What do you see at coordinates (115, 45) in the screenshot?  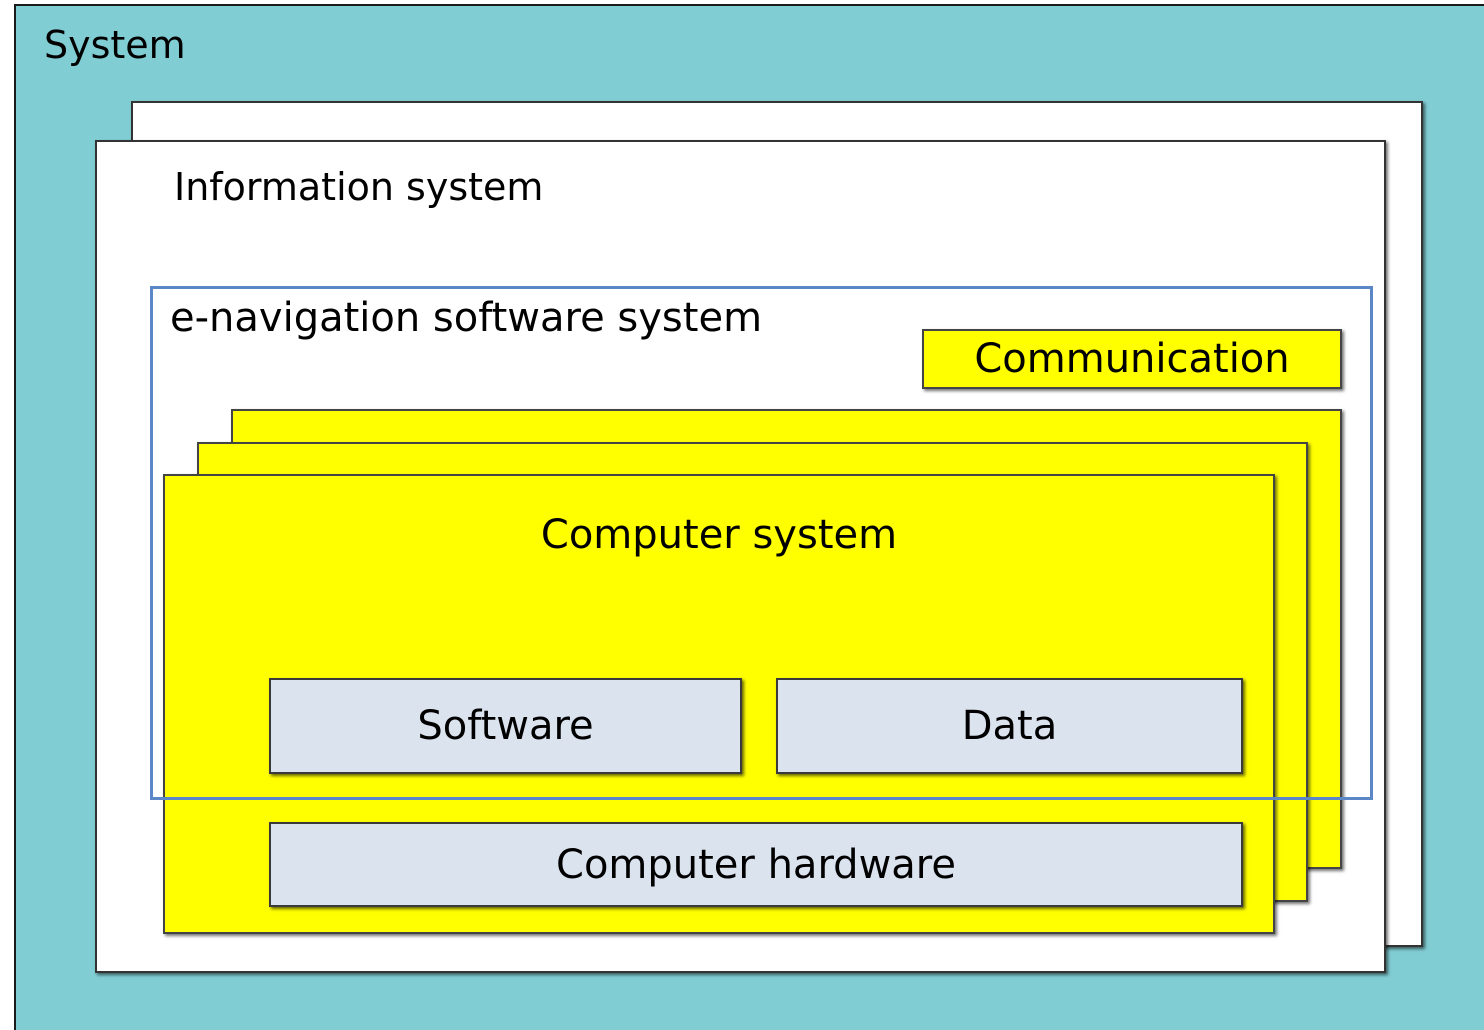 I see `system-label: System` at bounding box center [115, 45].